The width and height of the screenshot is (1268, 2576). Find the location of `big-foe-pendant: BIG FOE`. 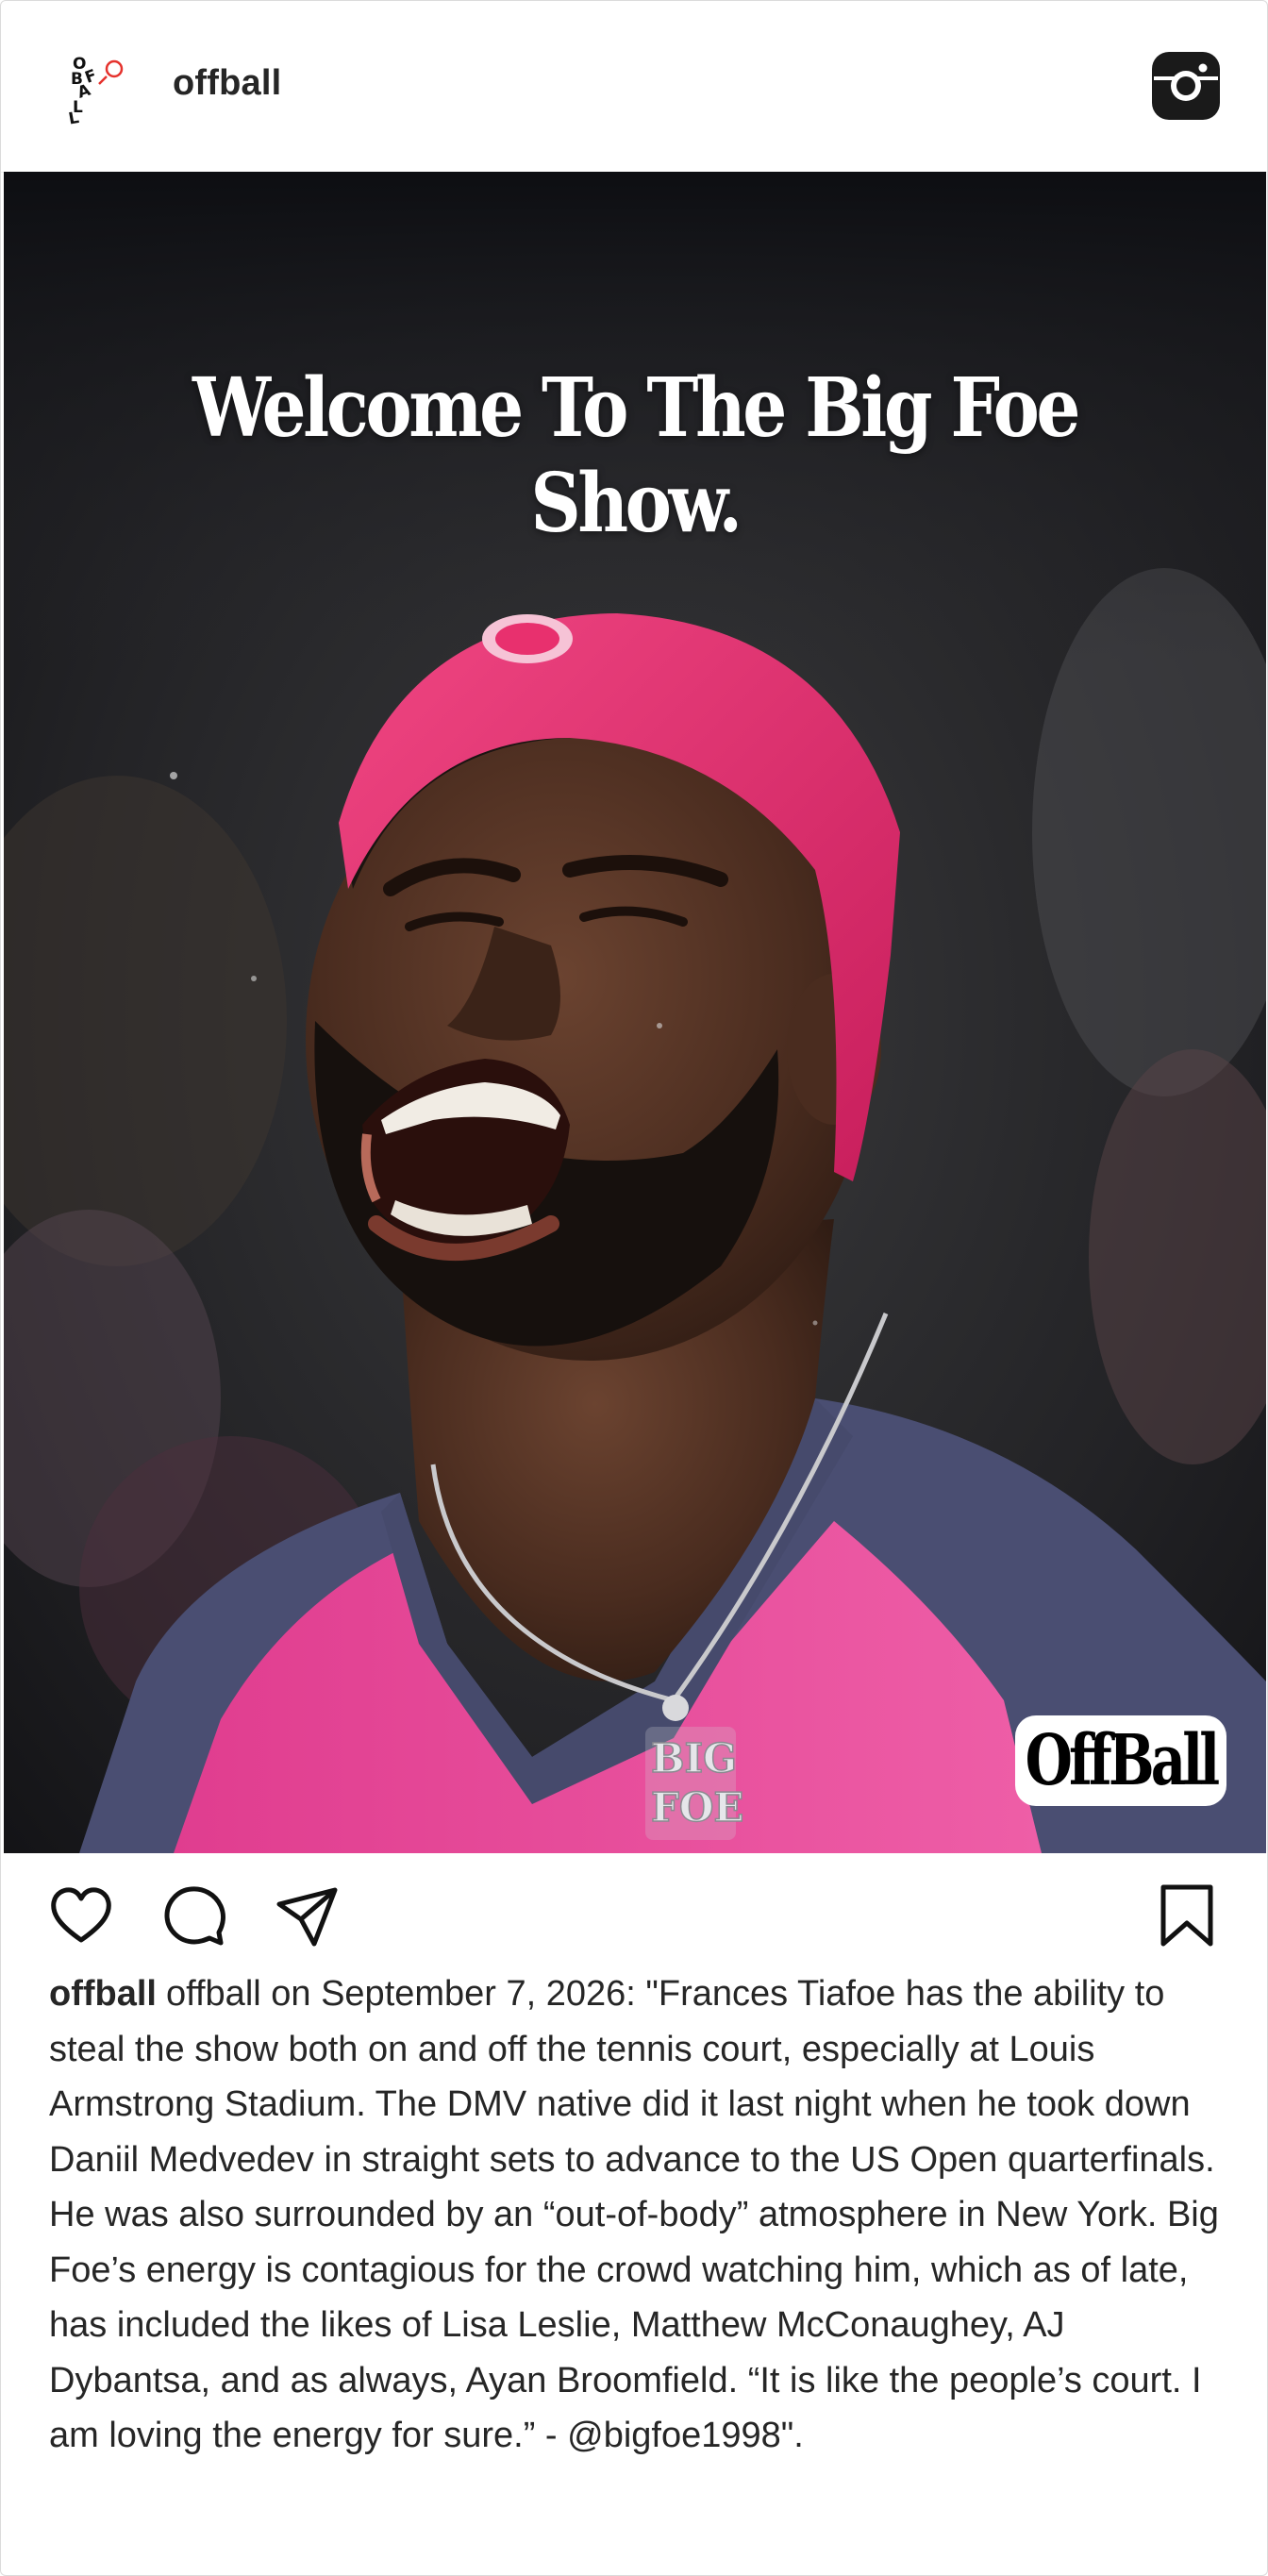

big-foe-pendant: BIG FOE is located at coordinates (695, 1783).